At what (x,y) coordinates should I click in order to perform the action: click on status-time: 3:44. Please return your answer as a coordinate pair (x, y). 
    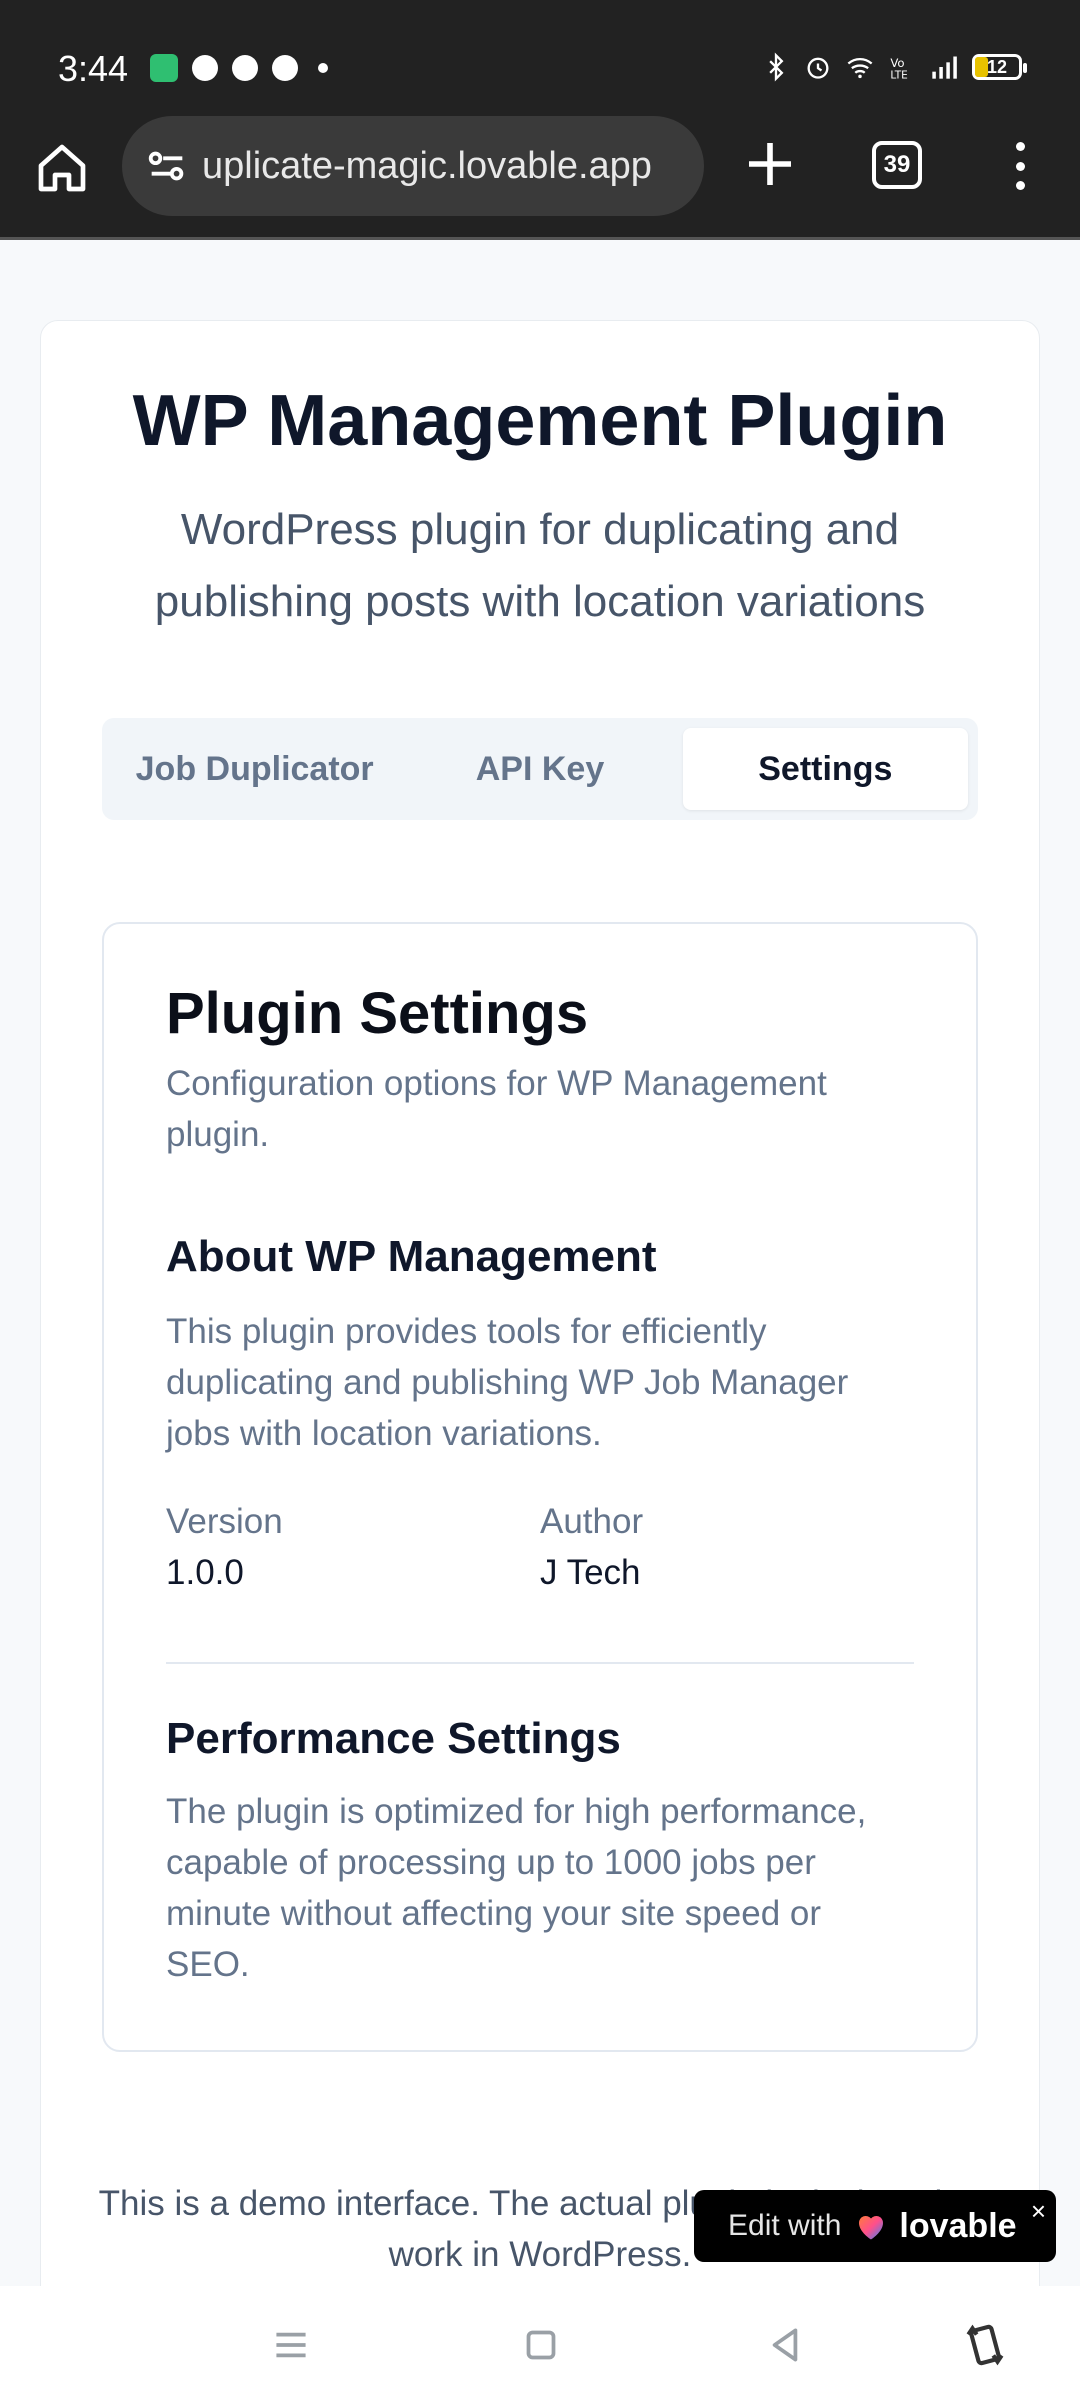
    Looking at the image, I should click on (93, 68).